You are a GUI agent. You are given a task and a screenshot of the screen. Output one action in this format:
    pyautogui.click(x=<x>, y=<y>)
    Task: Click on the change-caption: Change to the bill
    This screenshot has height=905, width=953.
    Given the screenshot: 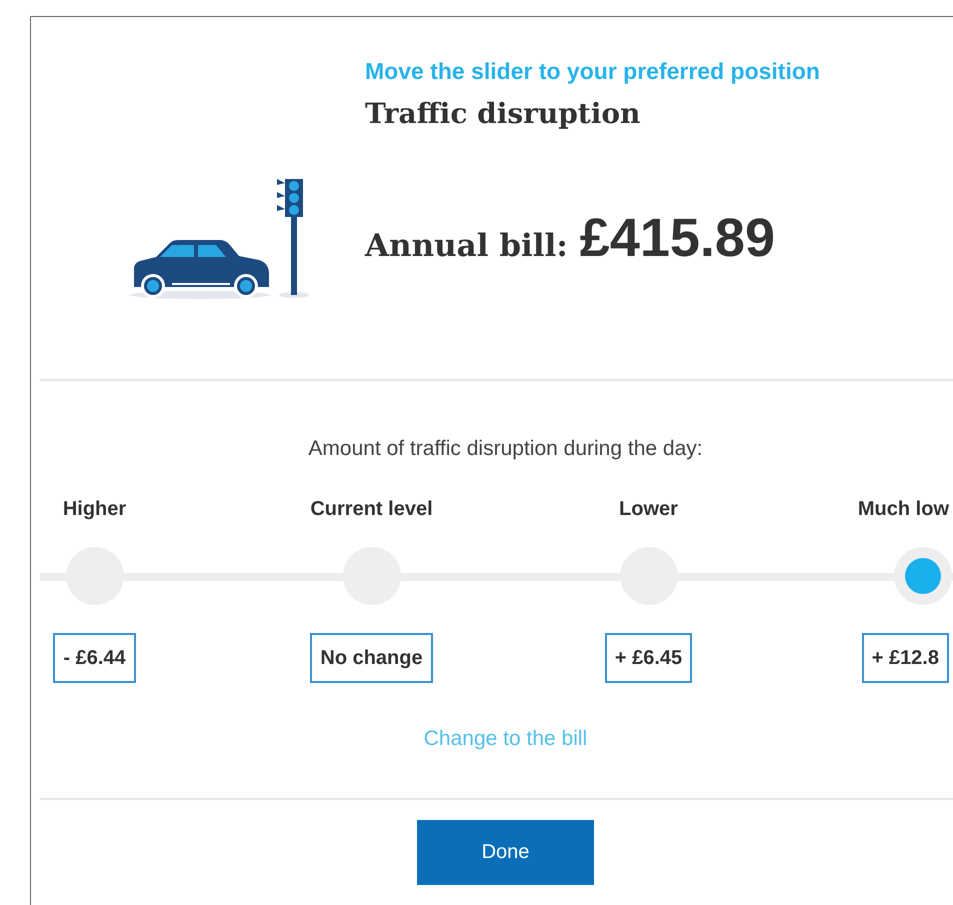 What is the action you would take?
    pyautogui.click(x=505, y=739)
    